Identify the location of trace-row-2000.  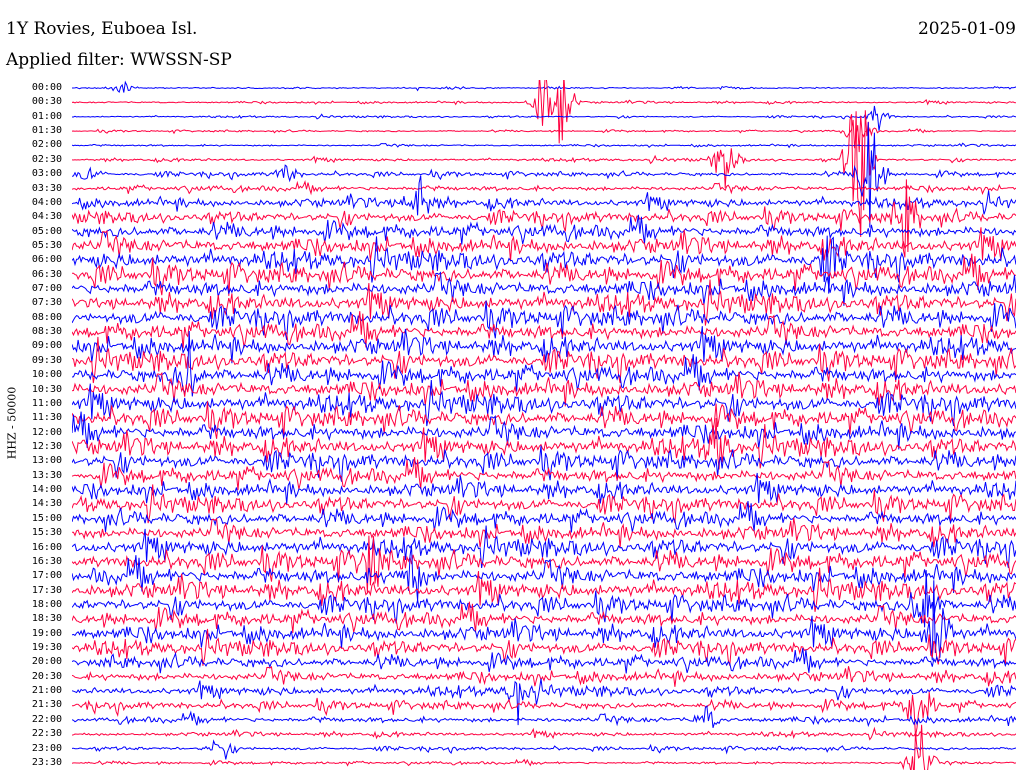
(544, 661).